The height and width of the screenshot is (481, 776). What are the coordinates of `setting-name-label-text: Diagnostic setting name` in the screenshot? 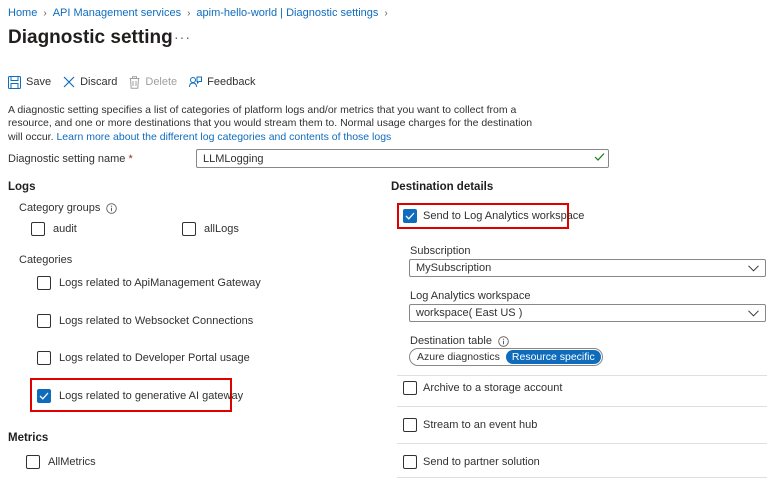 It's located at (67, 159).